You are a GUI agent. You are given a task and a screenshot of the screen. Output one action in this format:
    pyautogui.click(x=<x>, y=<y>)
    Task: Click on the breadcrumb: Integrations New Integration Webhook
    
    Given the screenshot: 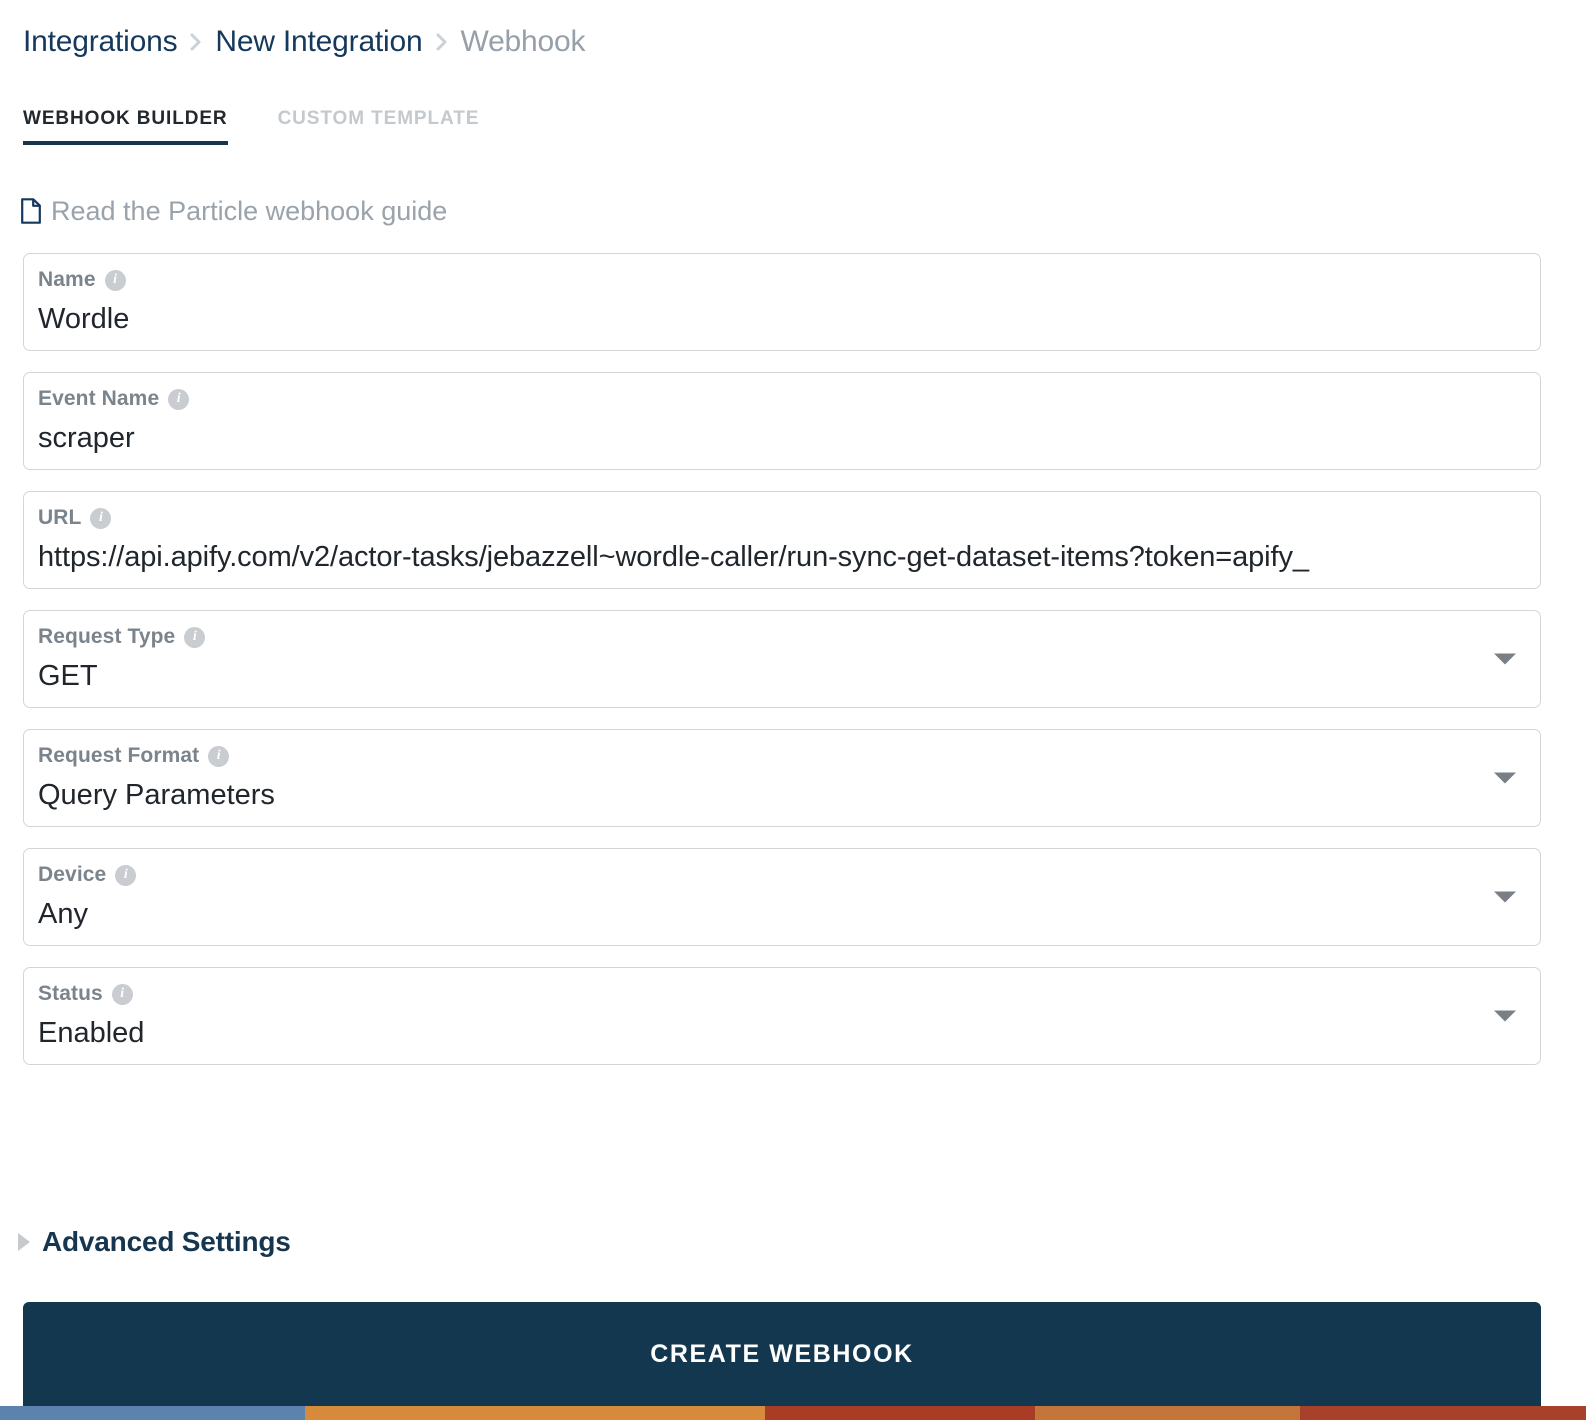 What is the action you would take?
    pyautogui.click(x=304, y=42)
    